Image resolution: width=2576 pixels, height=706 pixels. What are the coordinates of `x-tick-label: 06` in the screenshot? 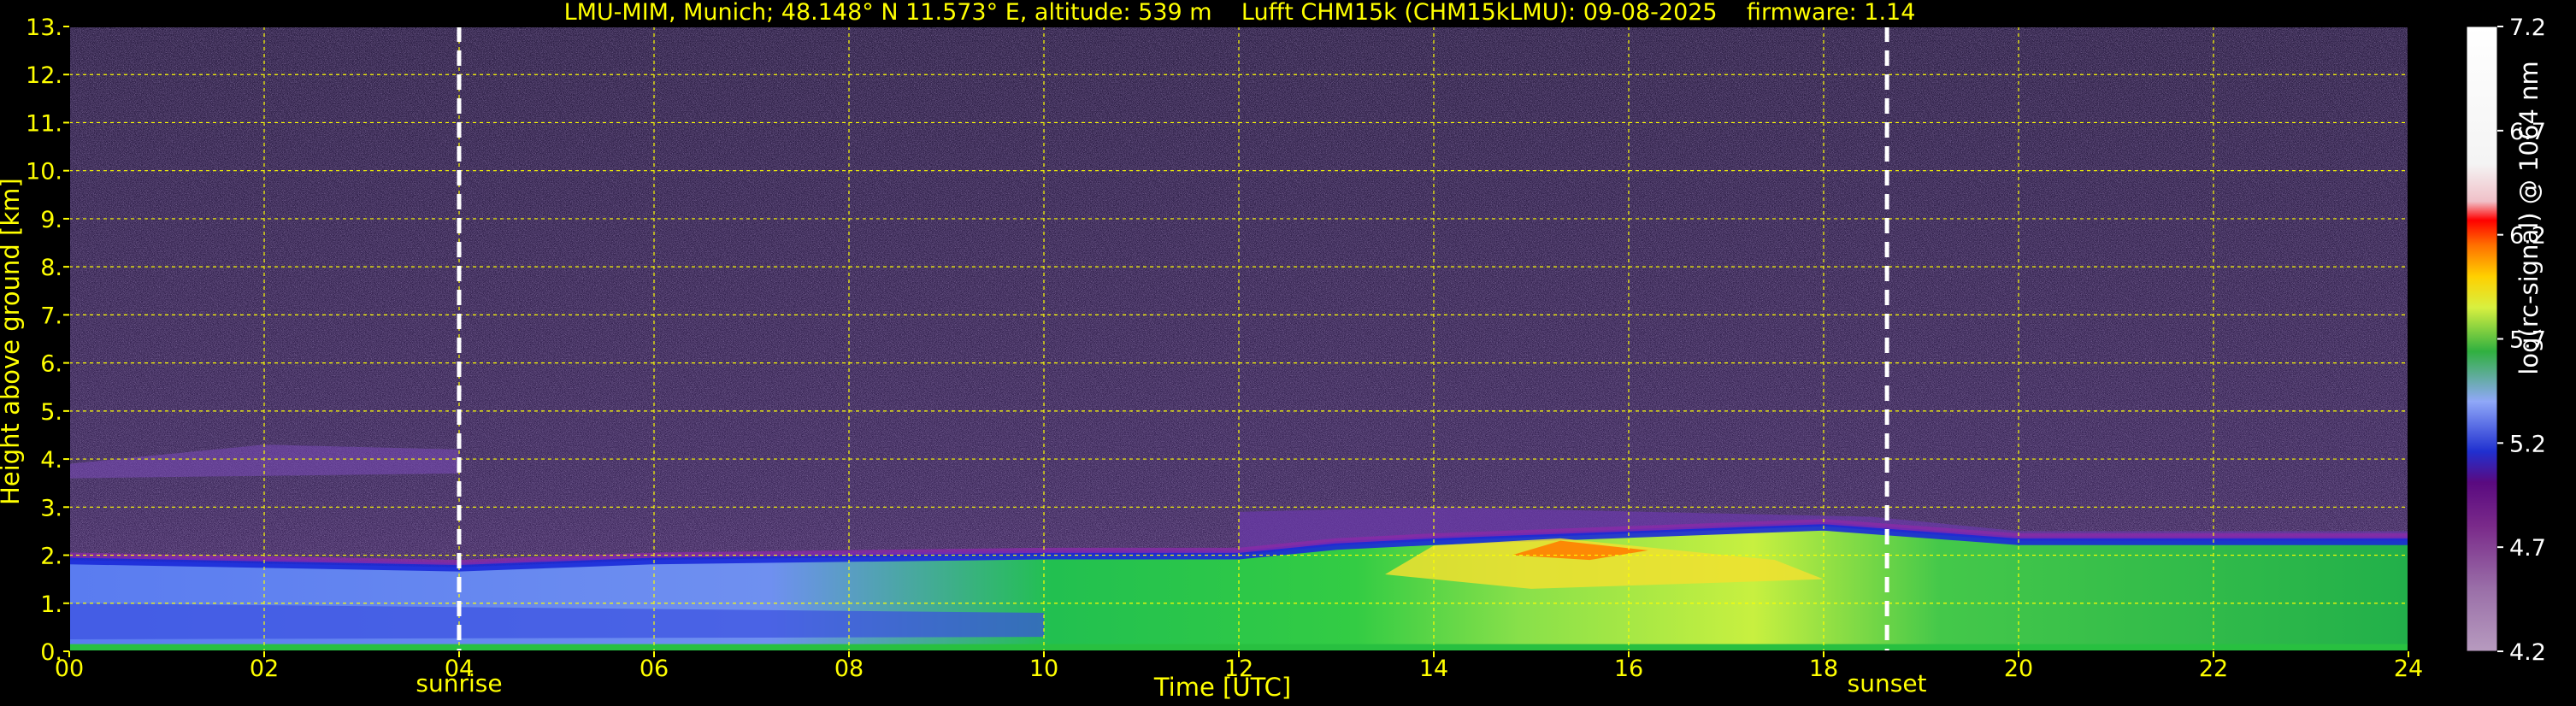 It's located at (654, 669).